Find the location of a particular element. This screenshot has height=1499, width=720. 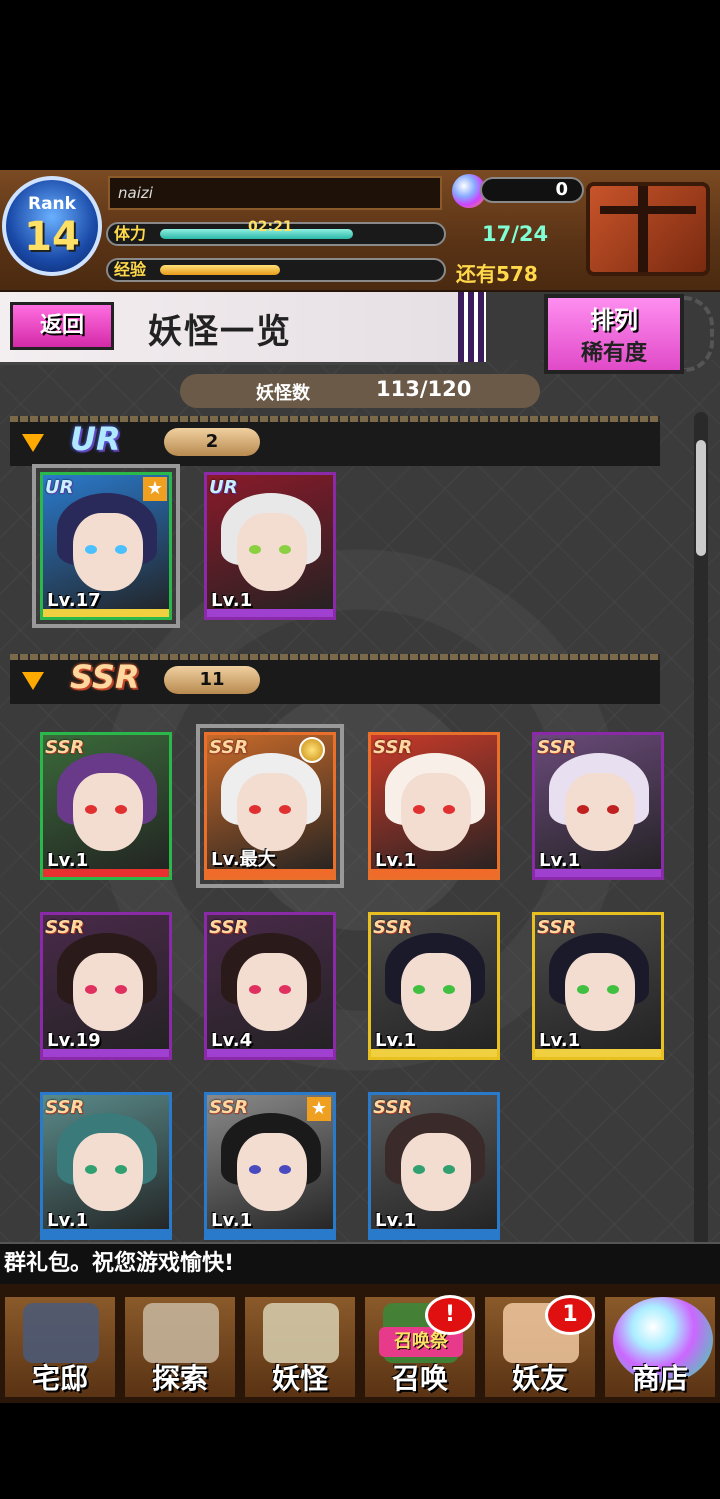

yokai-count-value: 113/120 is located at coordinates (424, 389).